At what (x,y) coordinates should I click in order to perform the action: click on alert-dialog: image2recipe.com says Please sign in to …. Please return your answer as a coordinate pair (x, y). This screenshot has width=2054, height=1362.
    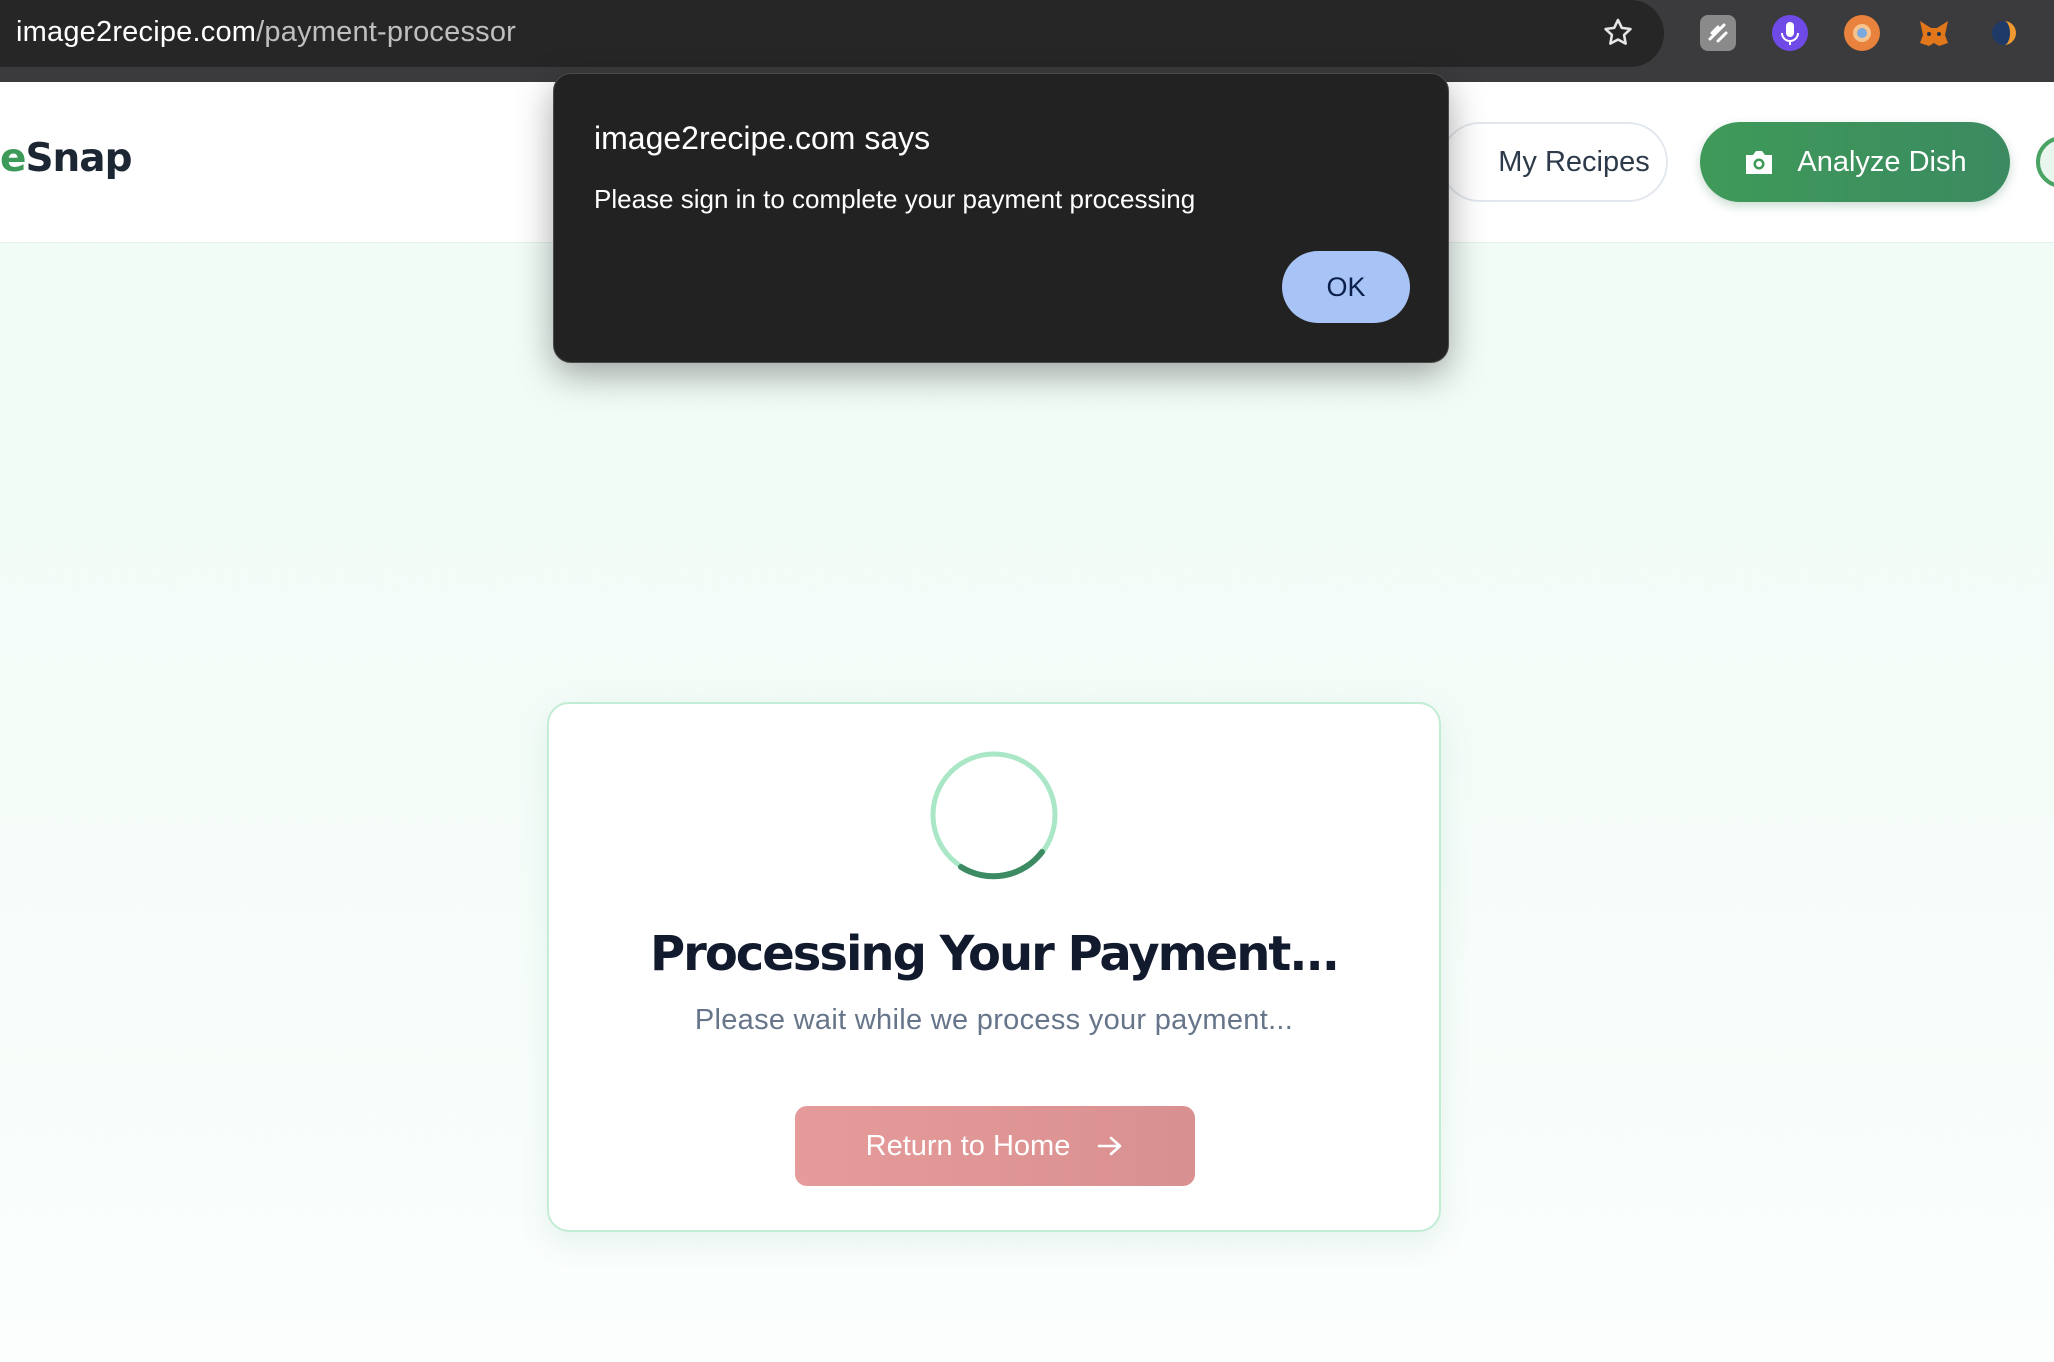
    Looking at the image, I should click on (1001, 218).